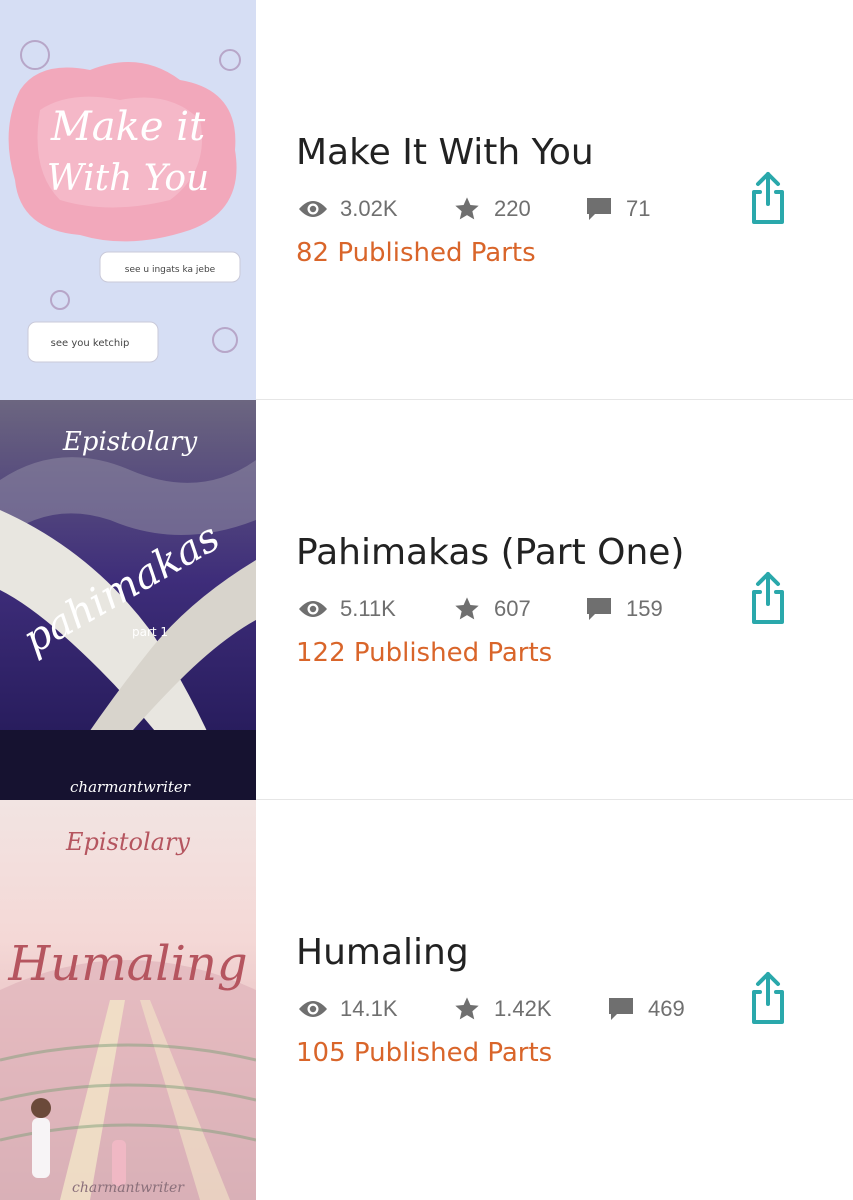  I want to click on cover-bubble-1: see u ingats ka jebe, so click(170, 270).